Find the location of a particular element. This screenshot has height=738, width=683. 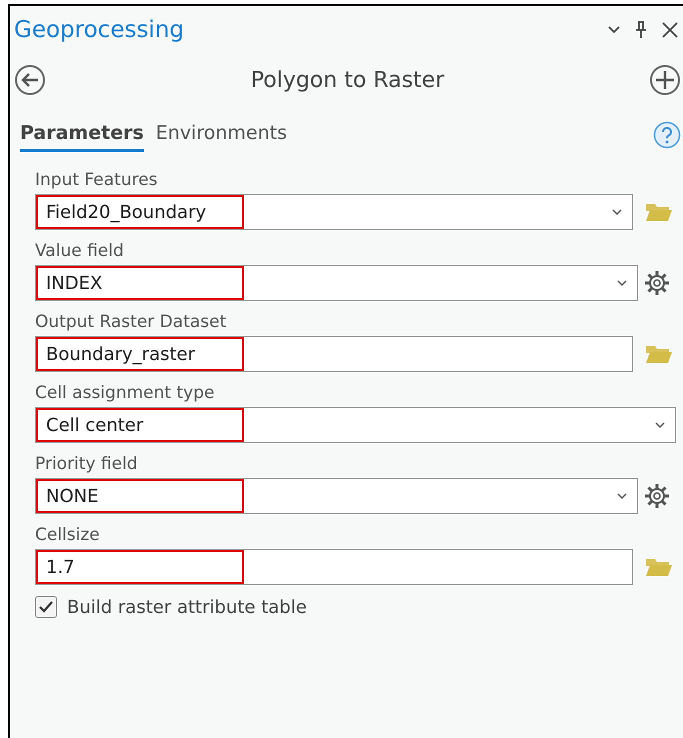

input-field: Boundary_raster is located at coordinates (334, 354).